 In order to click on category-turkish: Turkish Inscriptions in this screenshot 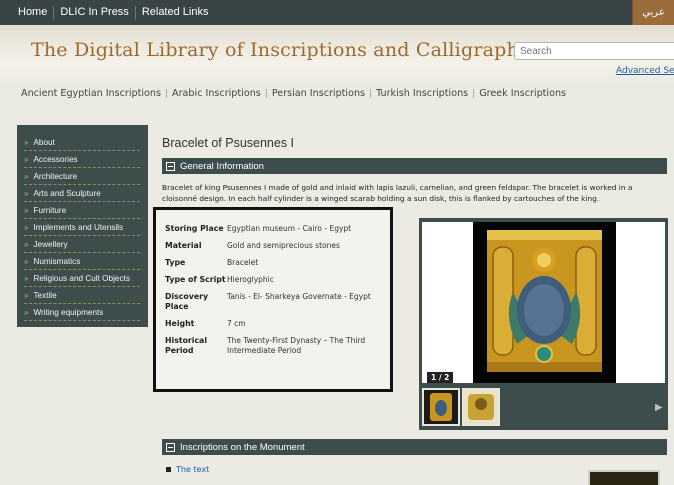, I will do `click(422, 93)`.